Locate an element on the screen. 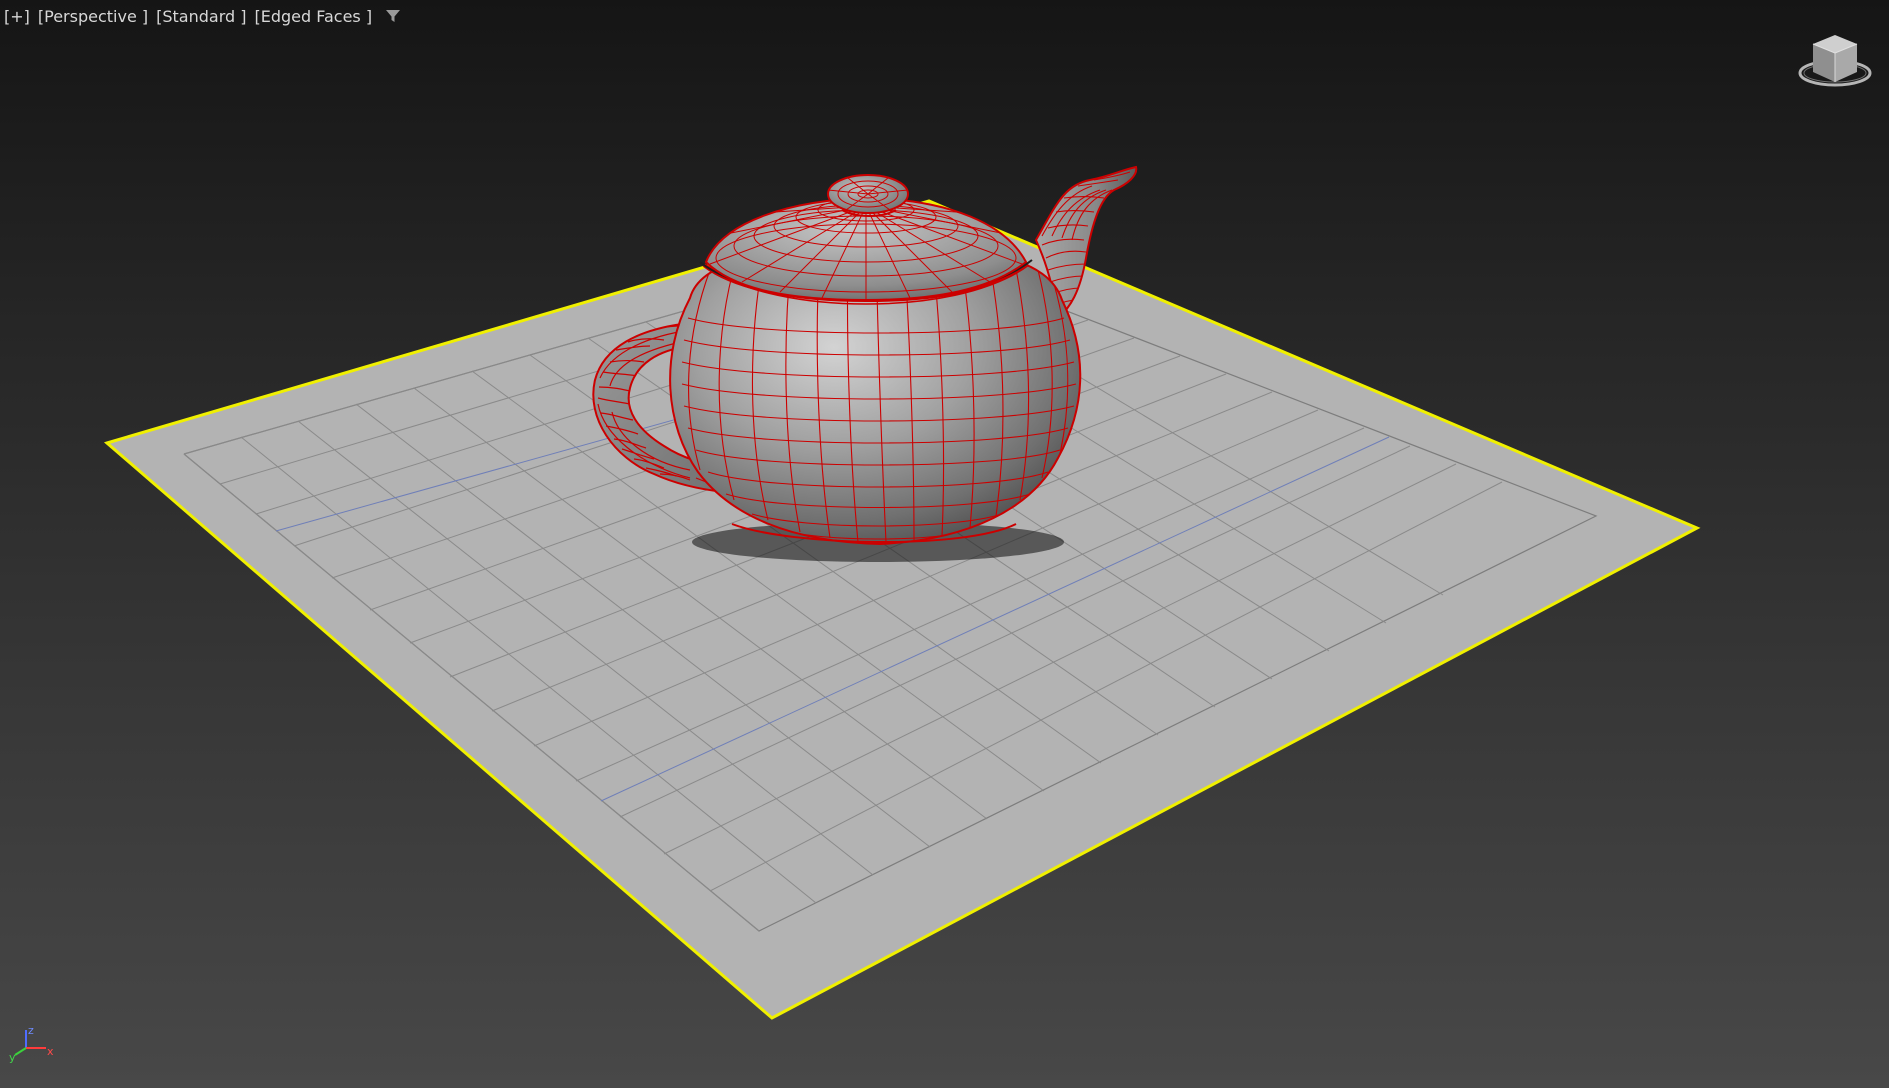 This screenshot has width=1889, height=1088. viewport-display-menu: [Edged Faces ] is located at coordinates (313, 16).